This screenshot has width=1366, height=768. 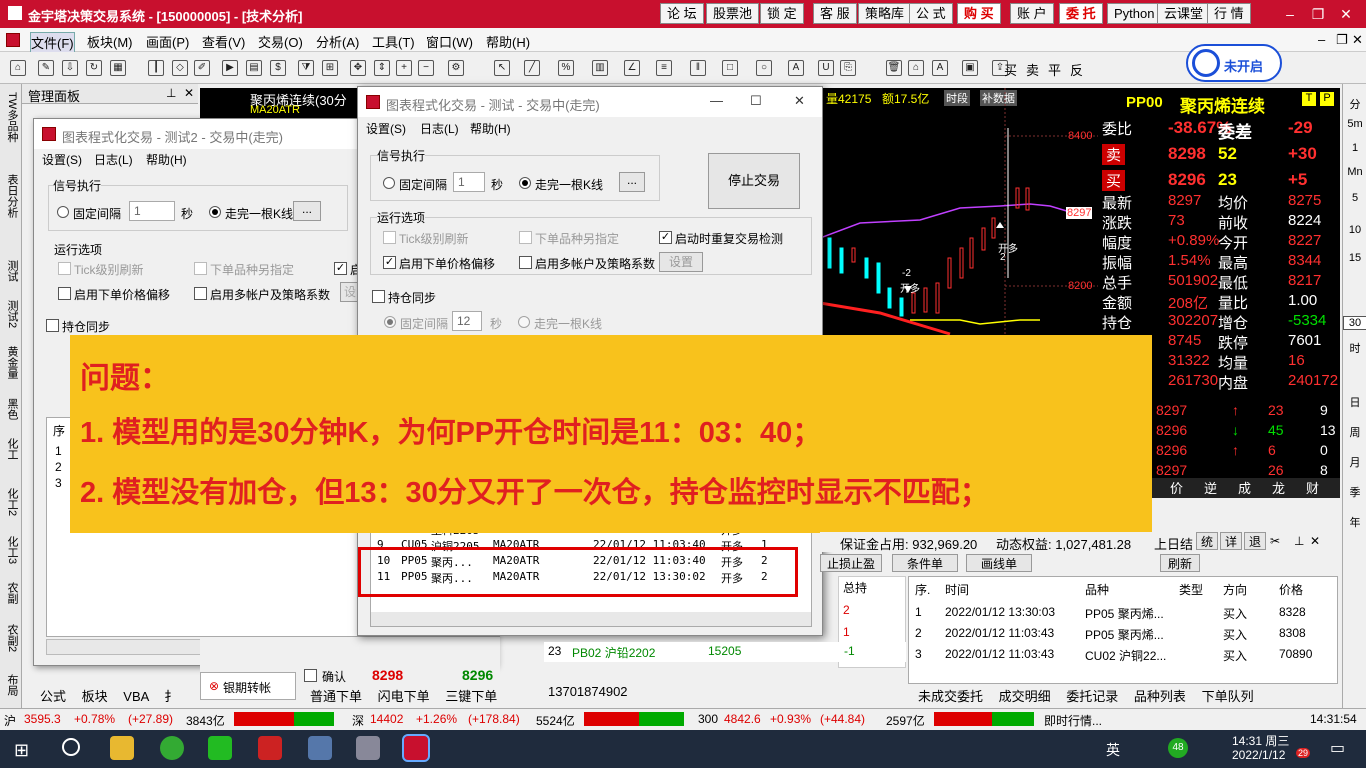 What do you see at coordinates (848, 68) in the screenshot?
I see `copy-icon: ⎘` at bounding box center [848, 68].